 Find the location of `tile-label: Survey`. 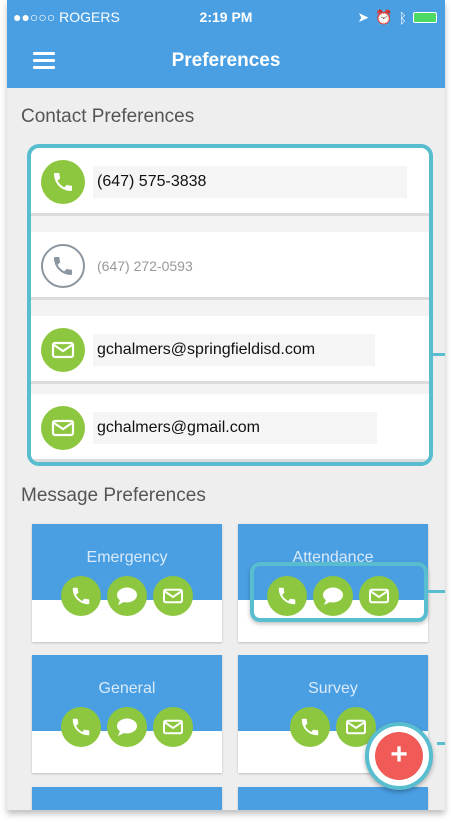

tile-label: Survey is located at coordinates (333, 688).